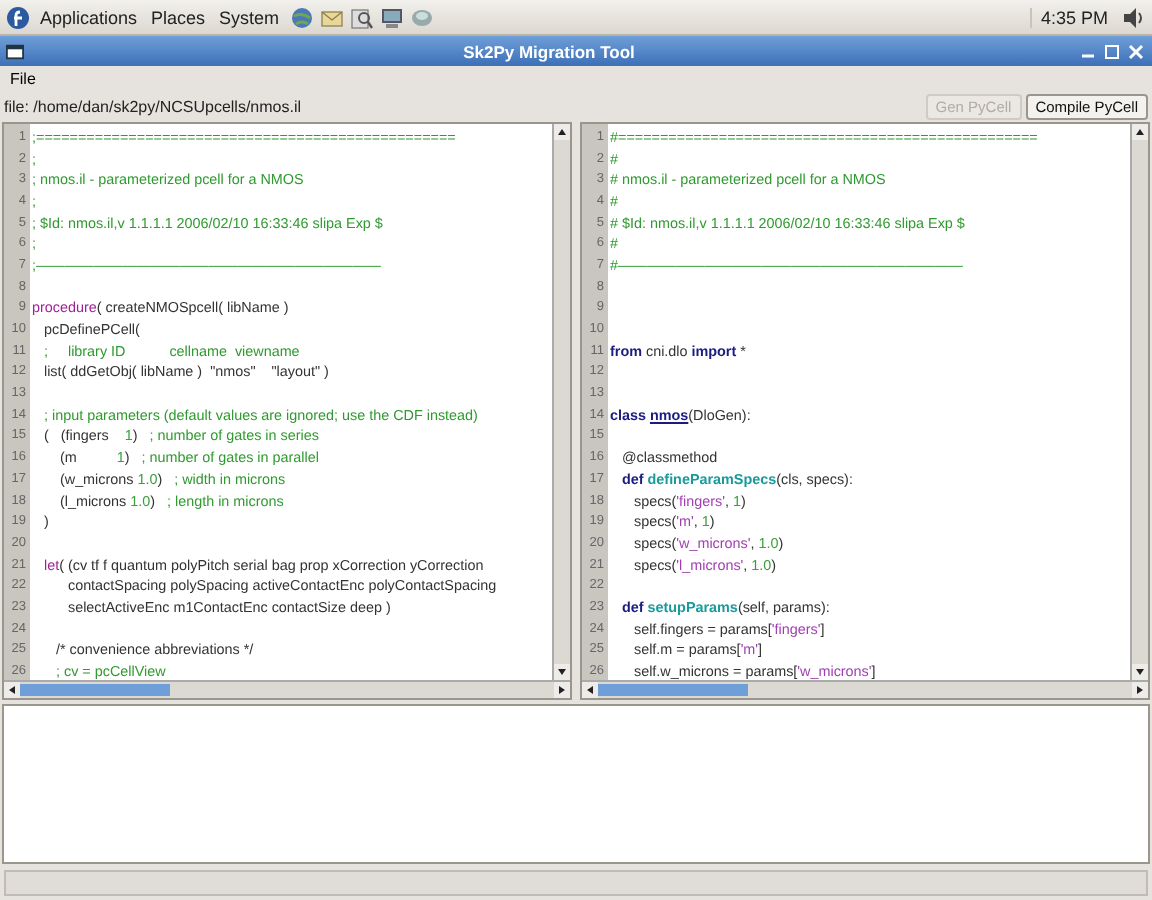 The image size is (1152, 900). Describe the element at coordinates (361, 17) in the screenshot. I see `magnifier-icon` at that location.